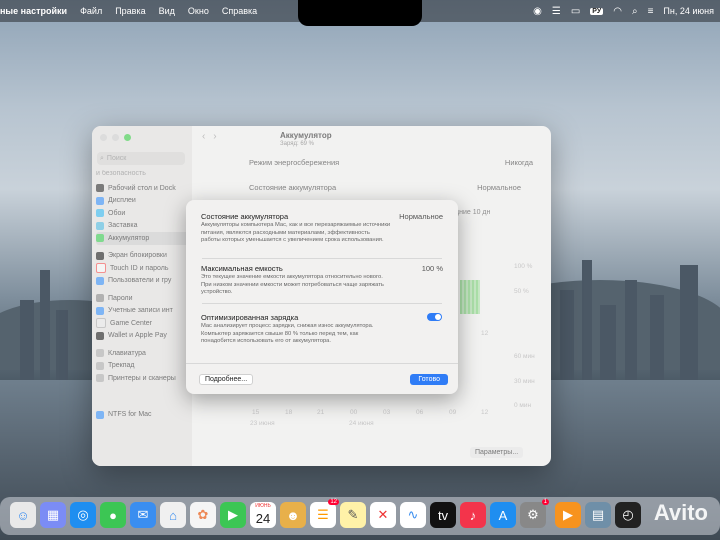 Image resolution: width=720 pixels, height=540 pixels. Describe the element at coordinates (242, 268) in the screenshot. I see `capacity-title: Максимальная емкость` at that location.